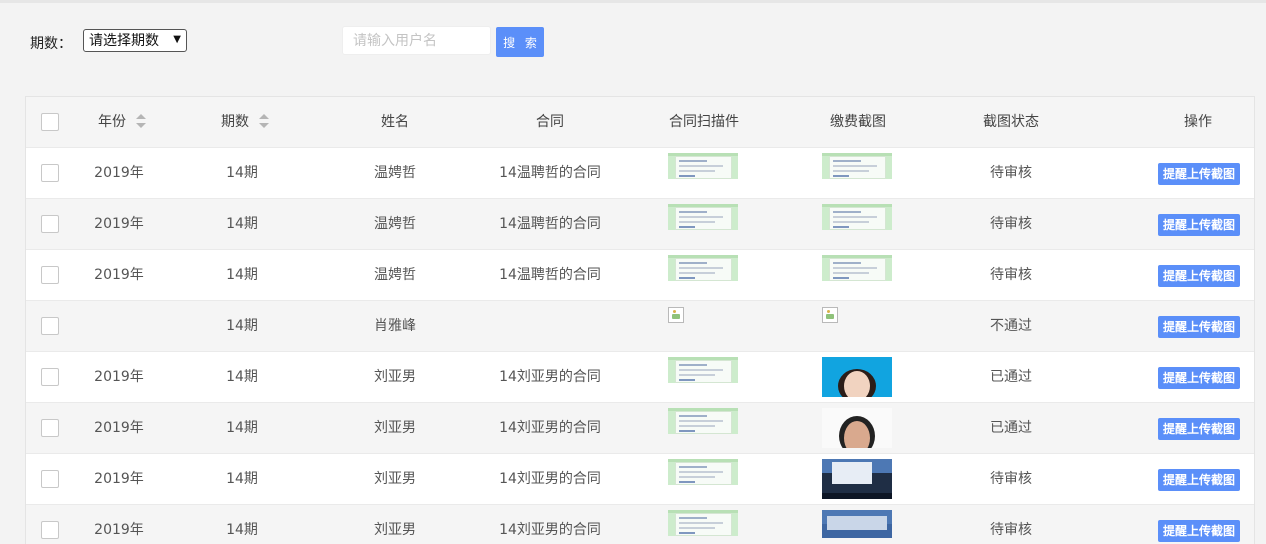 The width and height of the screenshot is (1266, 544). Describe the element at coordinates (1011, 326) in the screenshot. I see `cell-status: 不通过` at that location.